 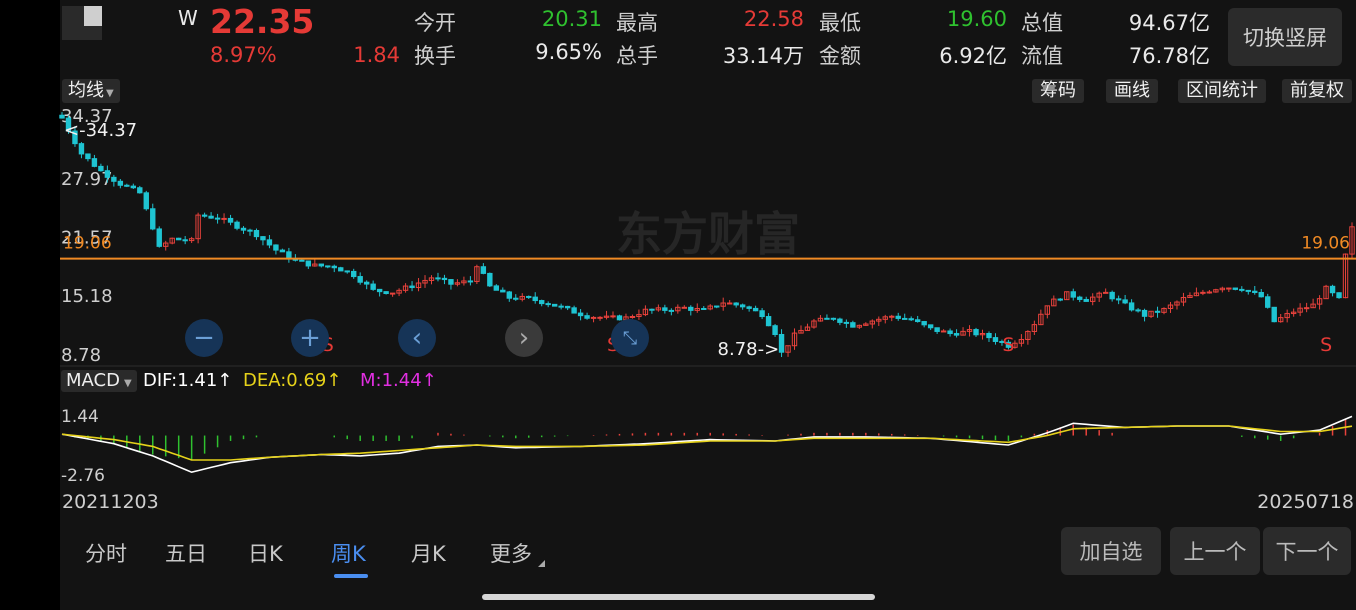 What do you see at coordinates (1111, 551) in the screenshot?
I see `add-watchlist-button: 加自选` at bounding box center [1111, 551].